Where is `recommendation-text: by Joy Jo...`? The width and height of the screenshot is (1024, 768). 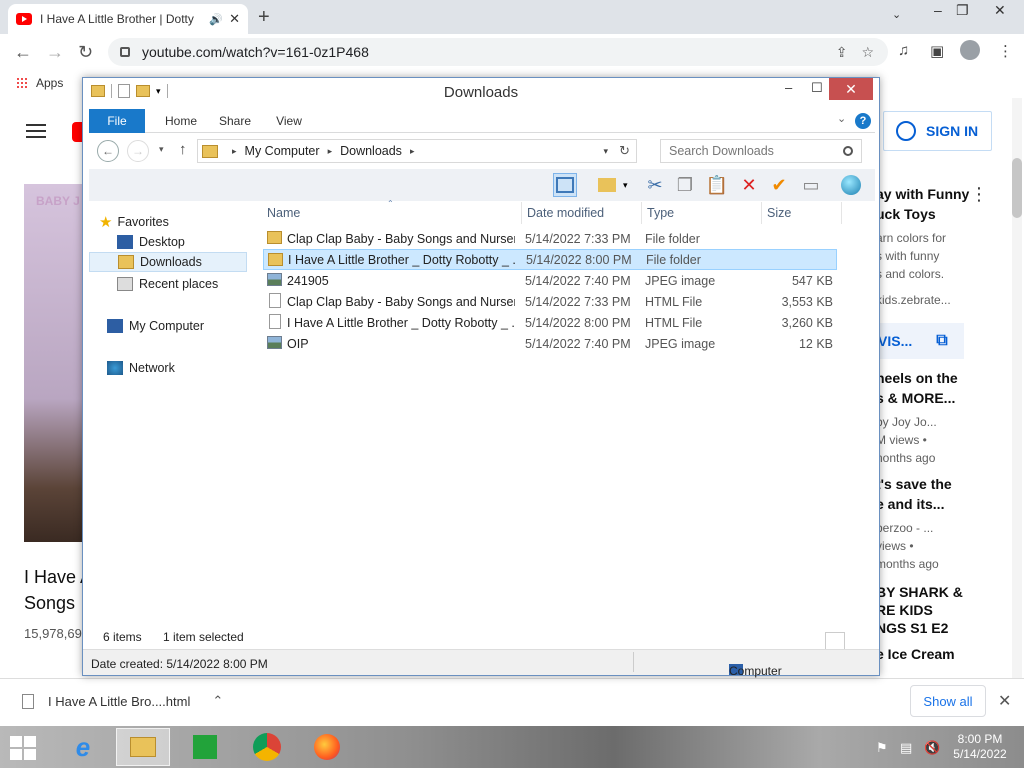
recommendation-text: by Joy Jo... is located at coordinates (906, 422).